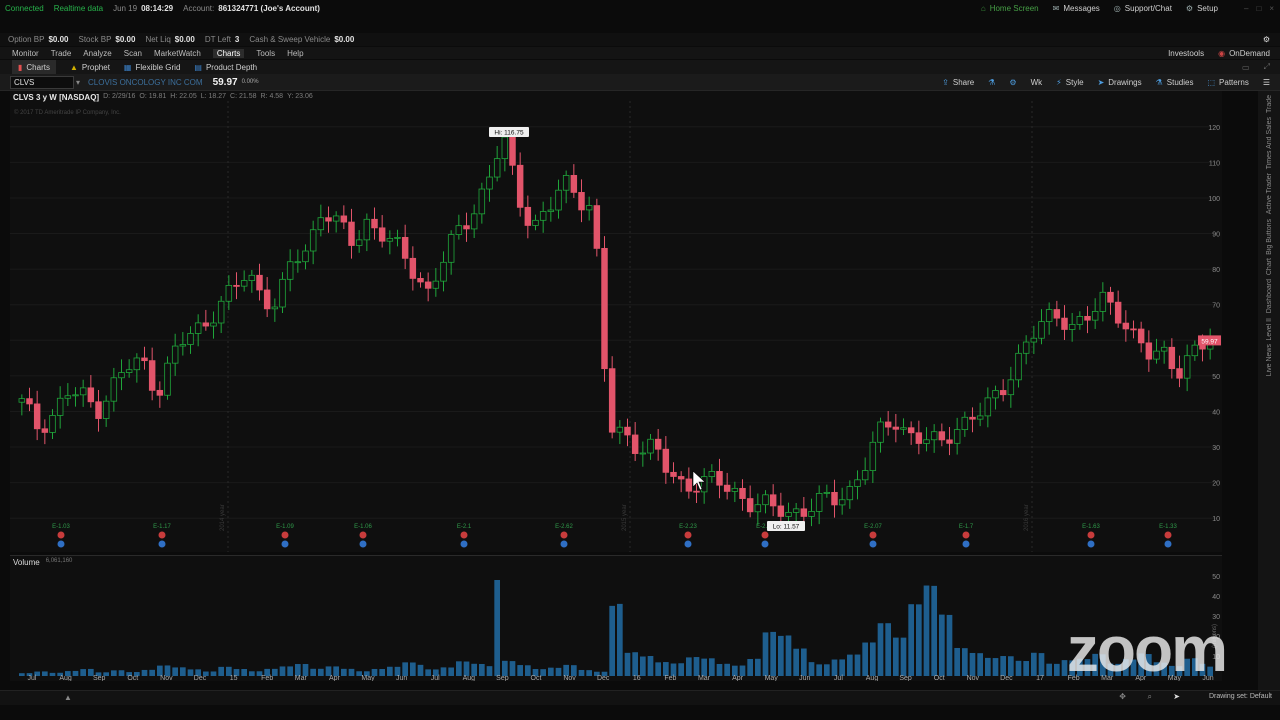 The image size is (1280, 720). I want to click on tab-product-depth-label: Product Depth, so click(231, 67).